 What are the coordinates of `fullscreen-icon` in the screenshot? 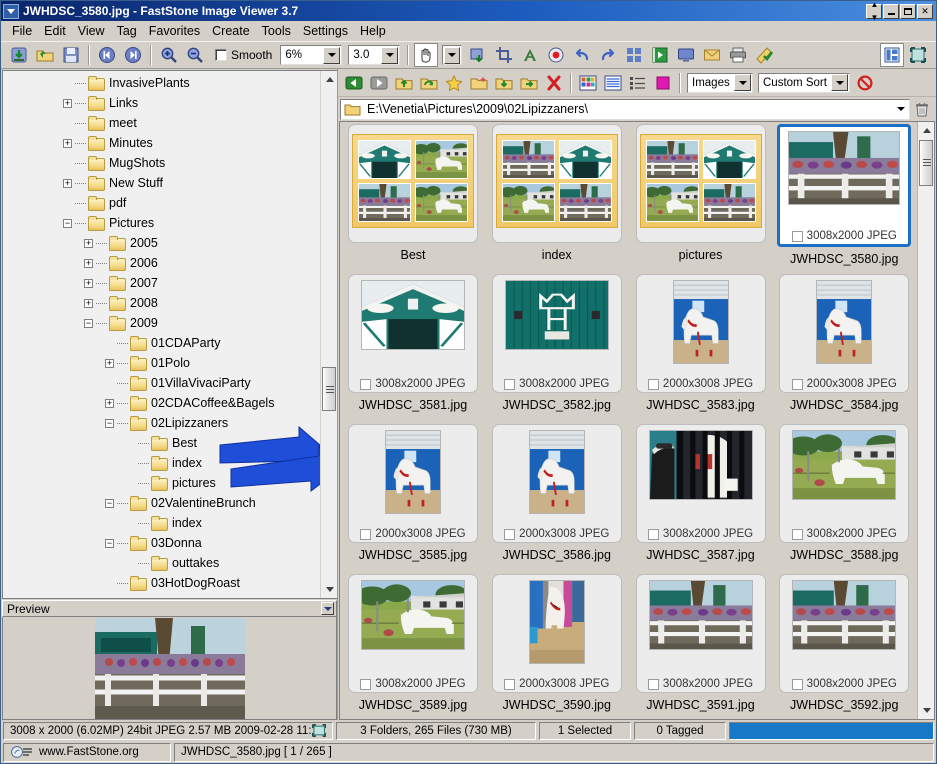 It's located at (918, 55).